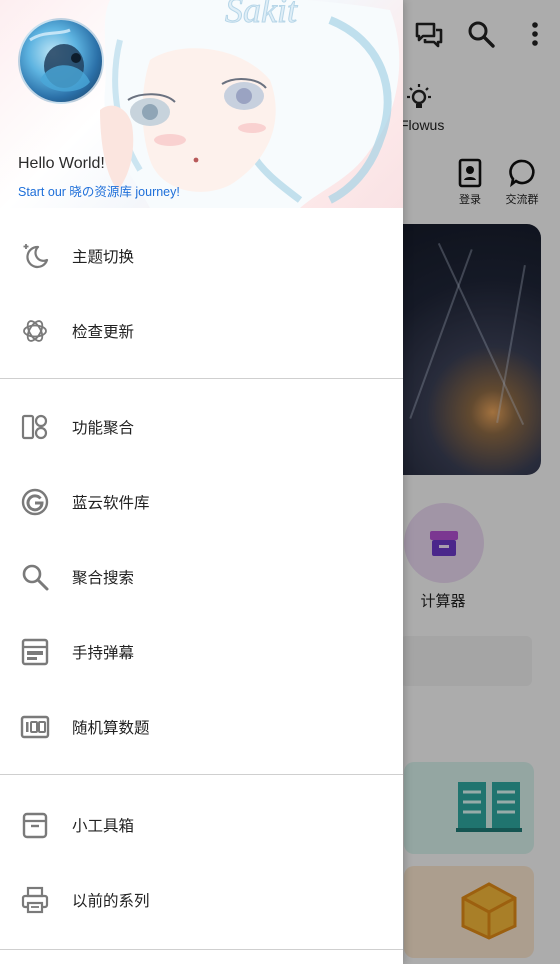  Describe the element at coordinates (103, 578) in the screenshot. I see `menu-label: 聚合搜索` at that location.